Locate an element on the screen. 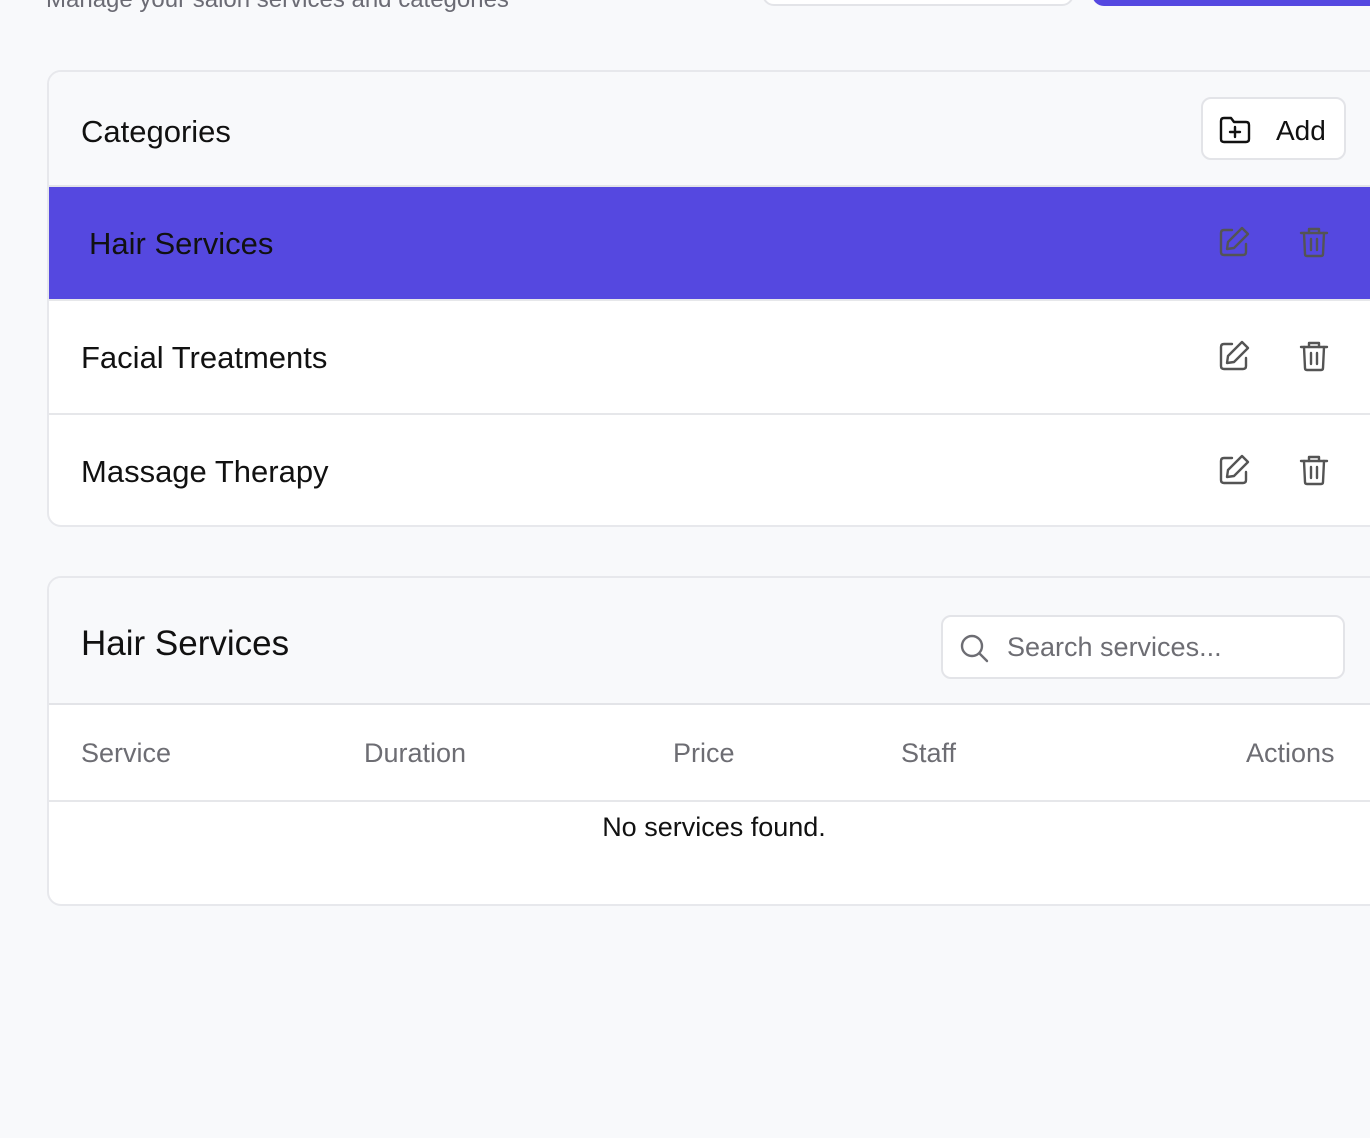 Image resolution: width=1370 pixels, height=1138 pixels. services-header: Hair Services is located at coordinates (709, 641).